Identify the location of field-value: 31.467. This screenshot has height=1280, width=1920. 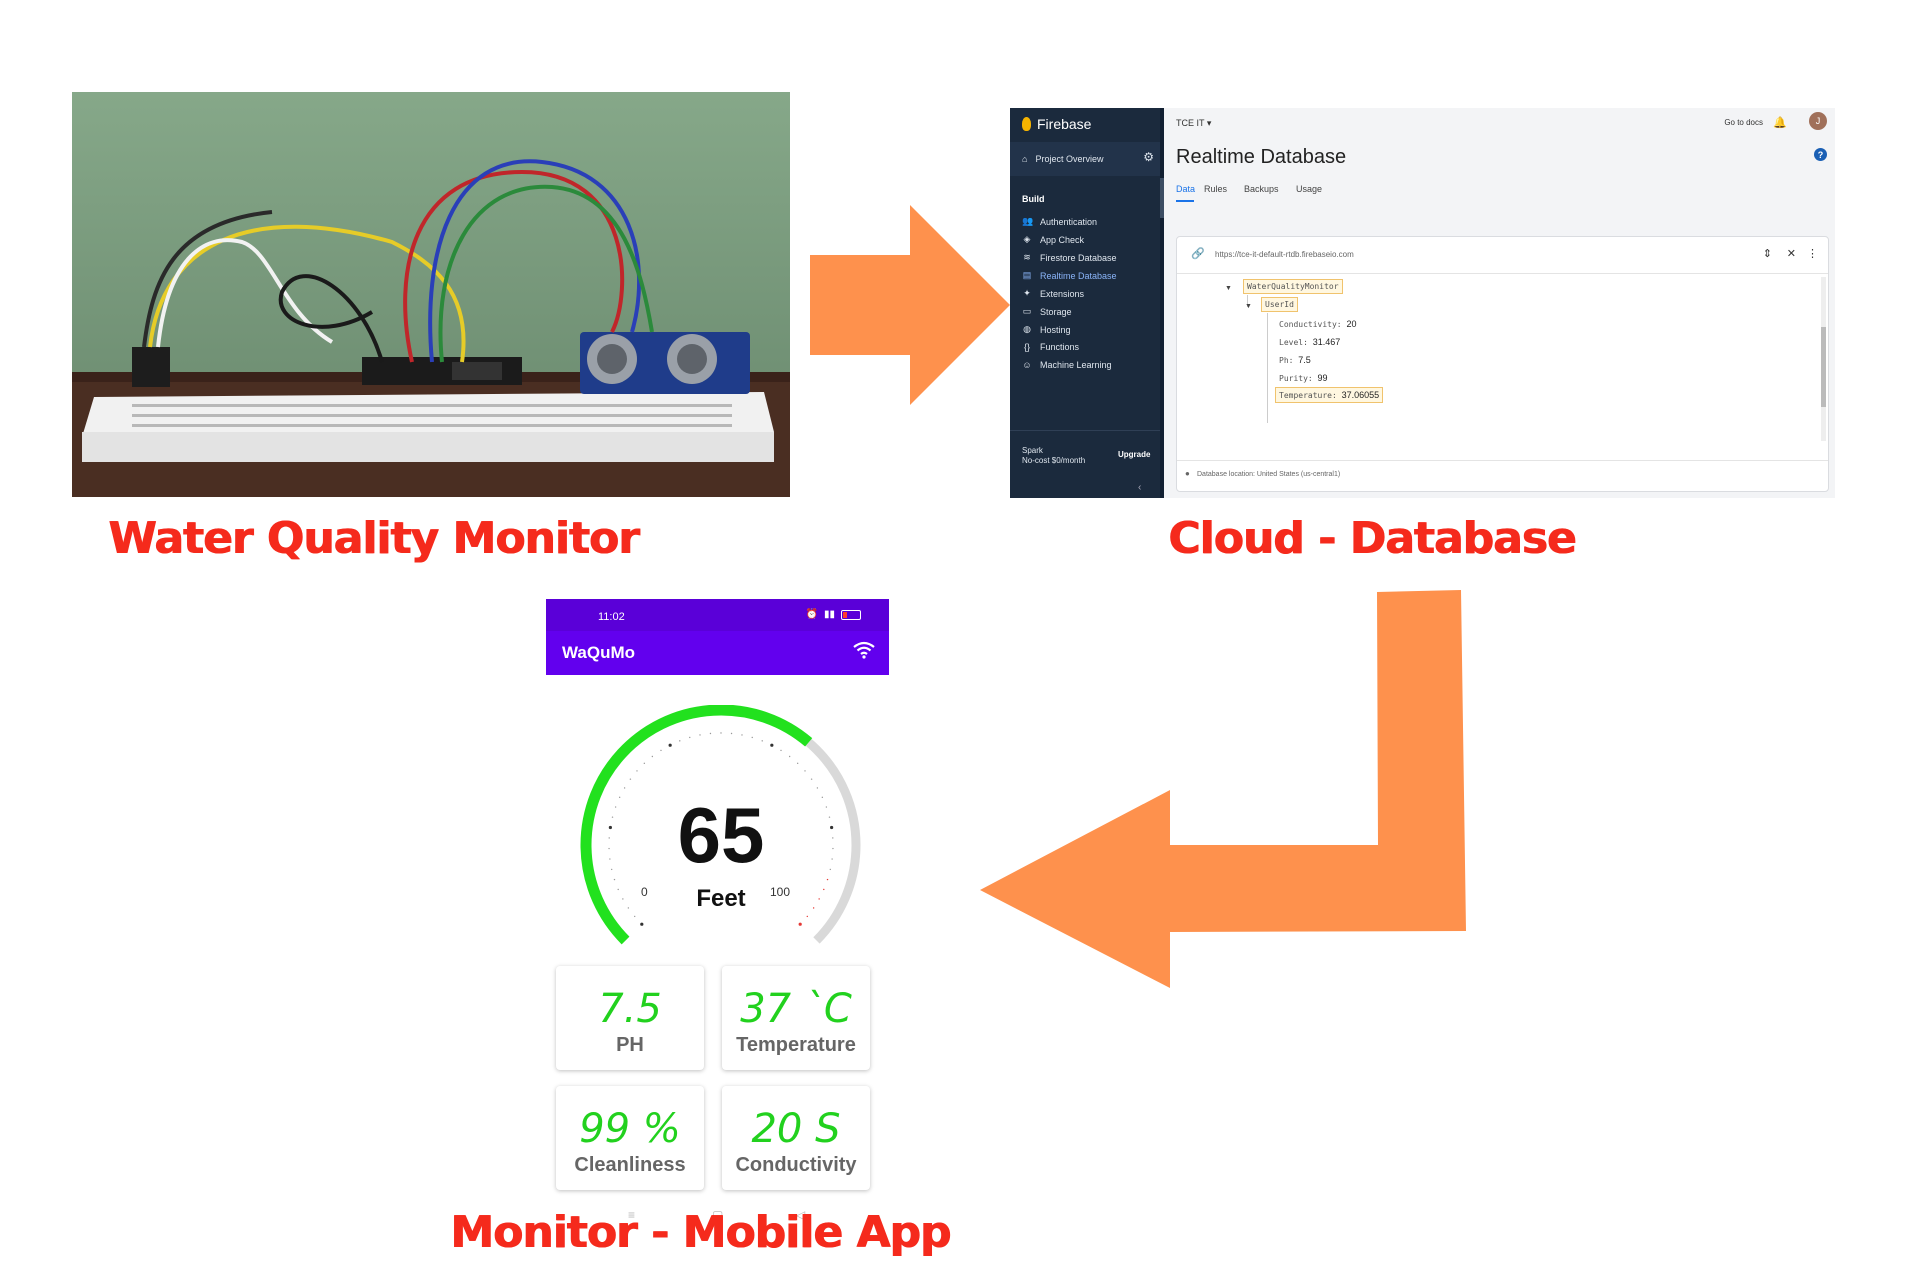
(1326, 342).